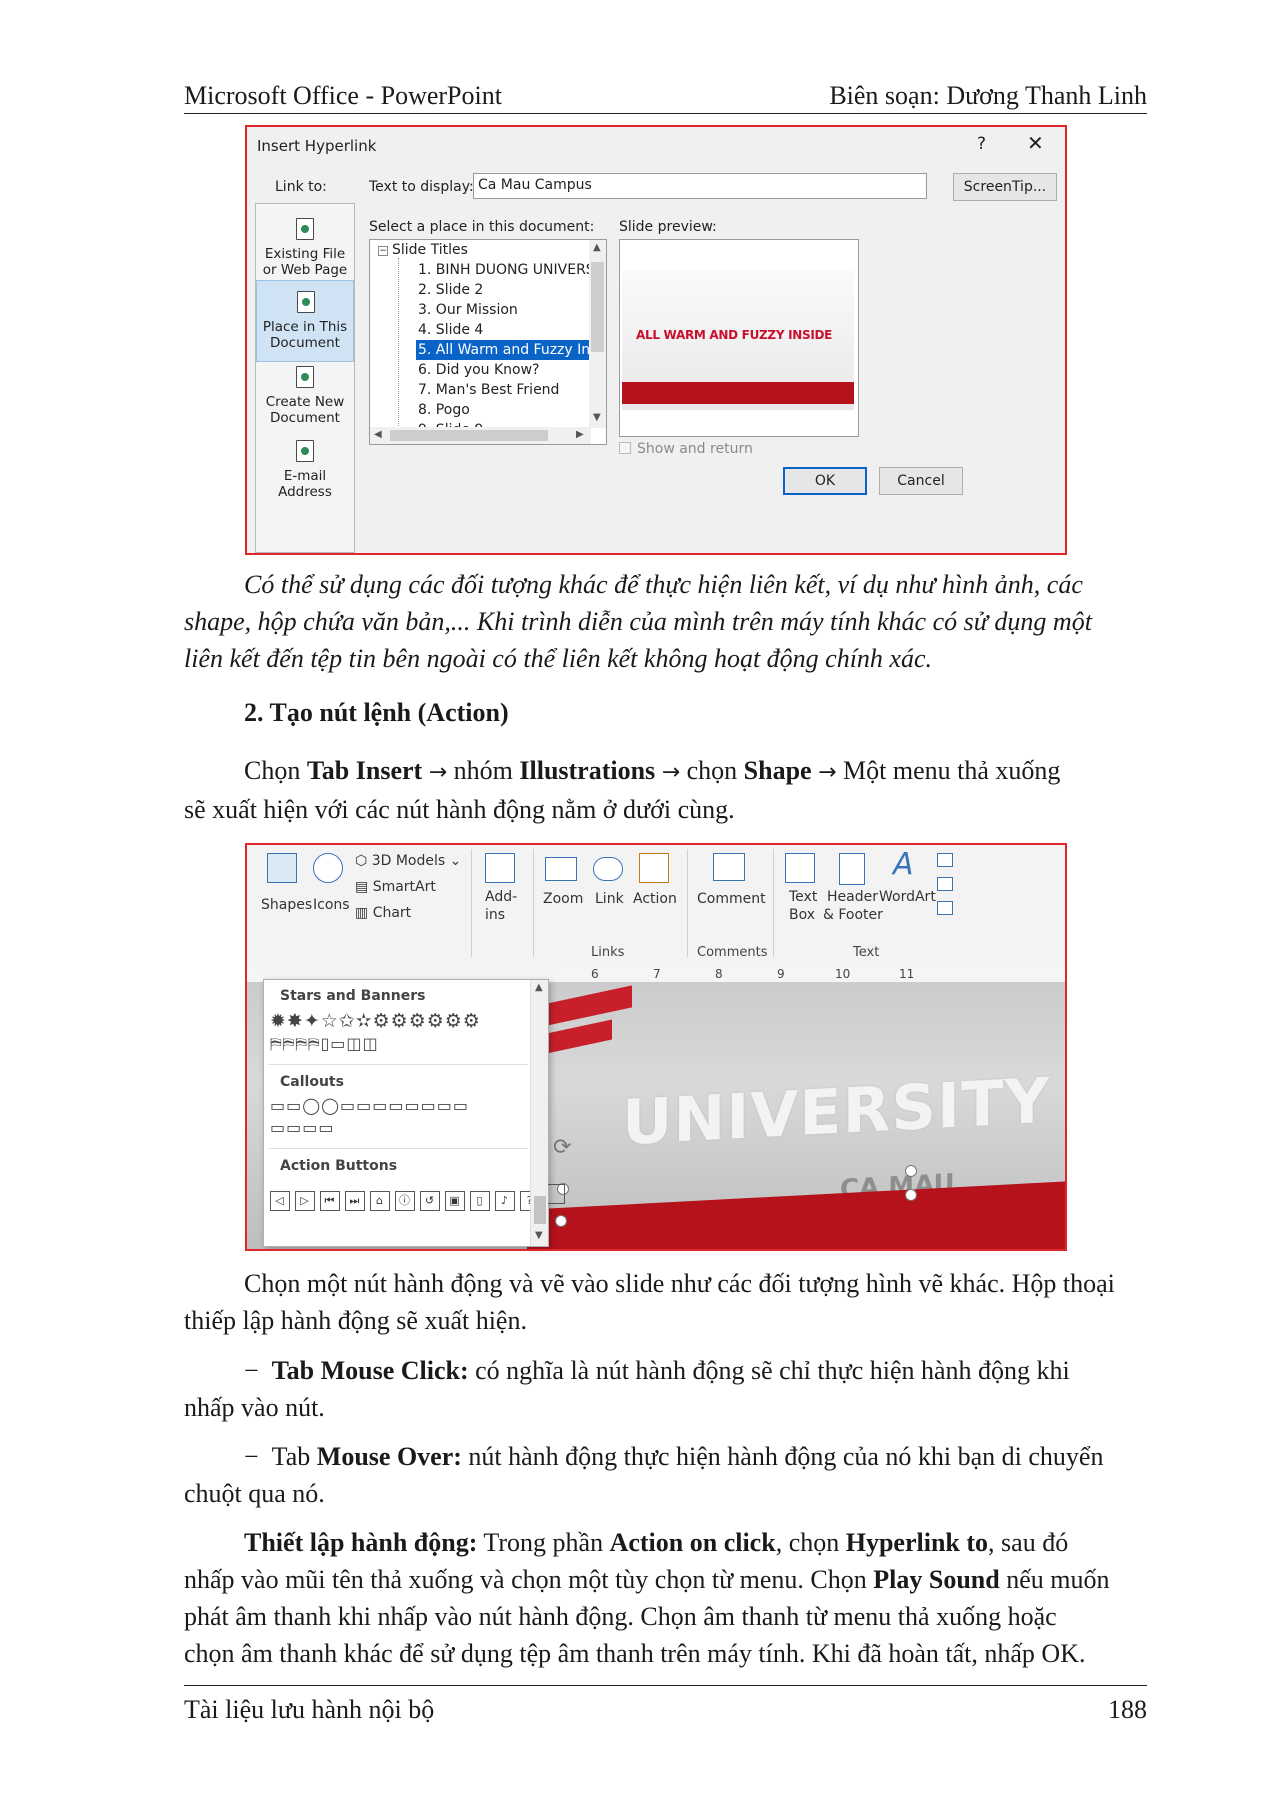 The image size is (1272, 1800). Describe the element at coordinates (398, 351) in the screenshot. I see `tree-guide-line` at that location.